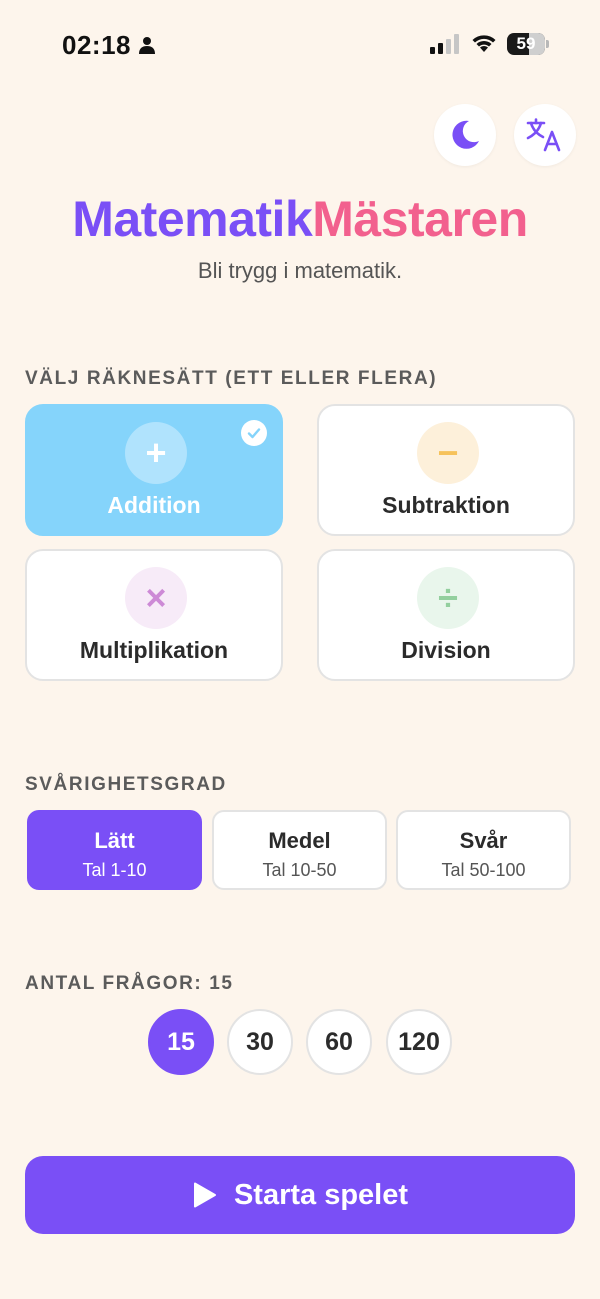 The width and height of the screenshot is (600, 1299). What do you see at coordinates (96, 45) in the screenshot?
I see `status-time: 02:18` at bounding box center [96, 45].